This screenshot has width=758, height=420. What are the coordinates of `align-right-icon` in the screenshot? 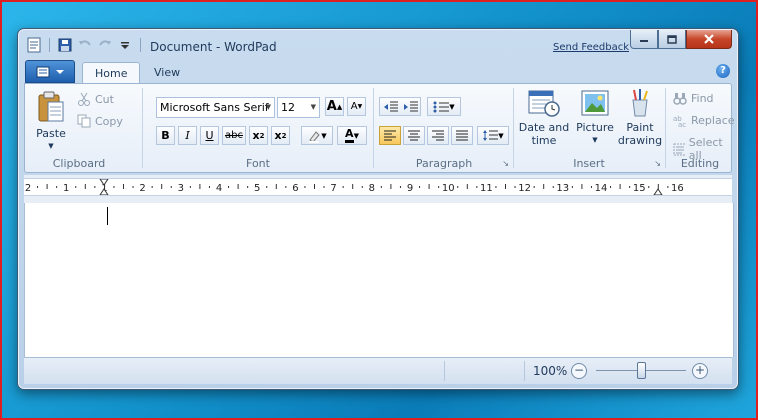 It's located at (438, 135).